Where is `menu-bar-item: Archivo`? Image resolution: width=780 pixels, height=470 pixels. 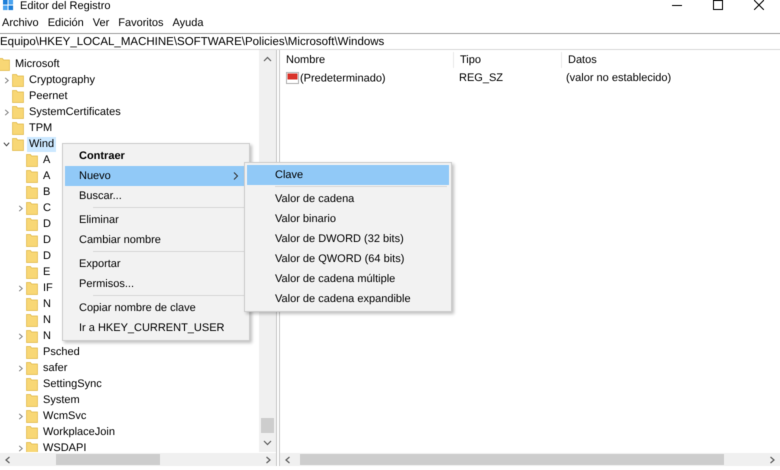 menu-bar-item: Archivo is located at coordinates (22, 23).